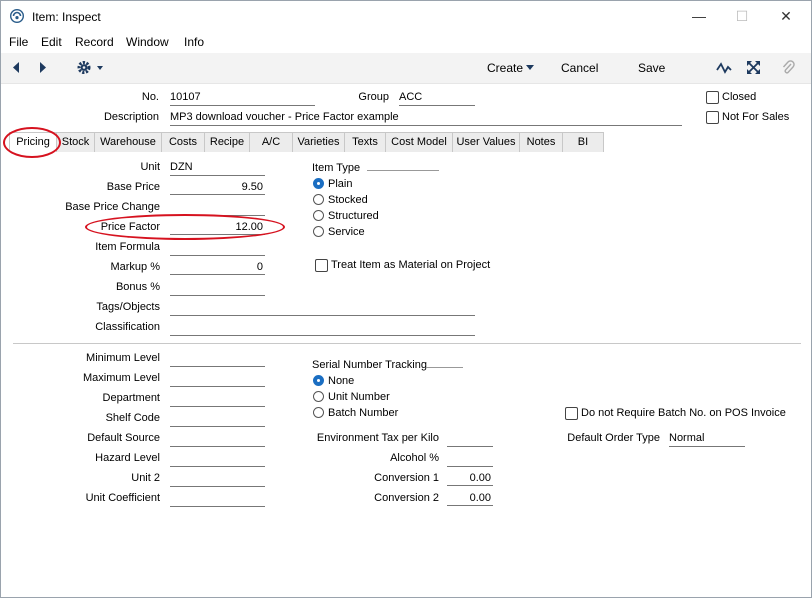 This screenshot has width=812, height=598. What do you see at coordinates (470, 479) in the screenshot?
I see `conversion1-field: 0.00` at bounding box center [470, 479].